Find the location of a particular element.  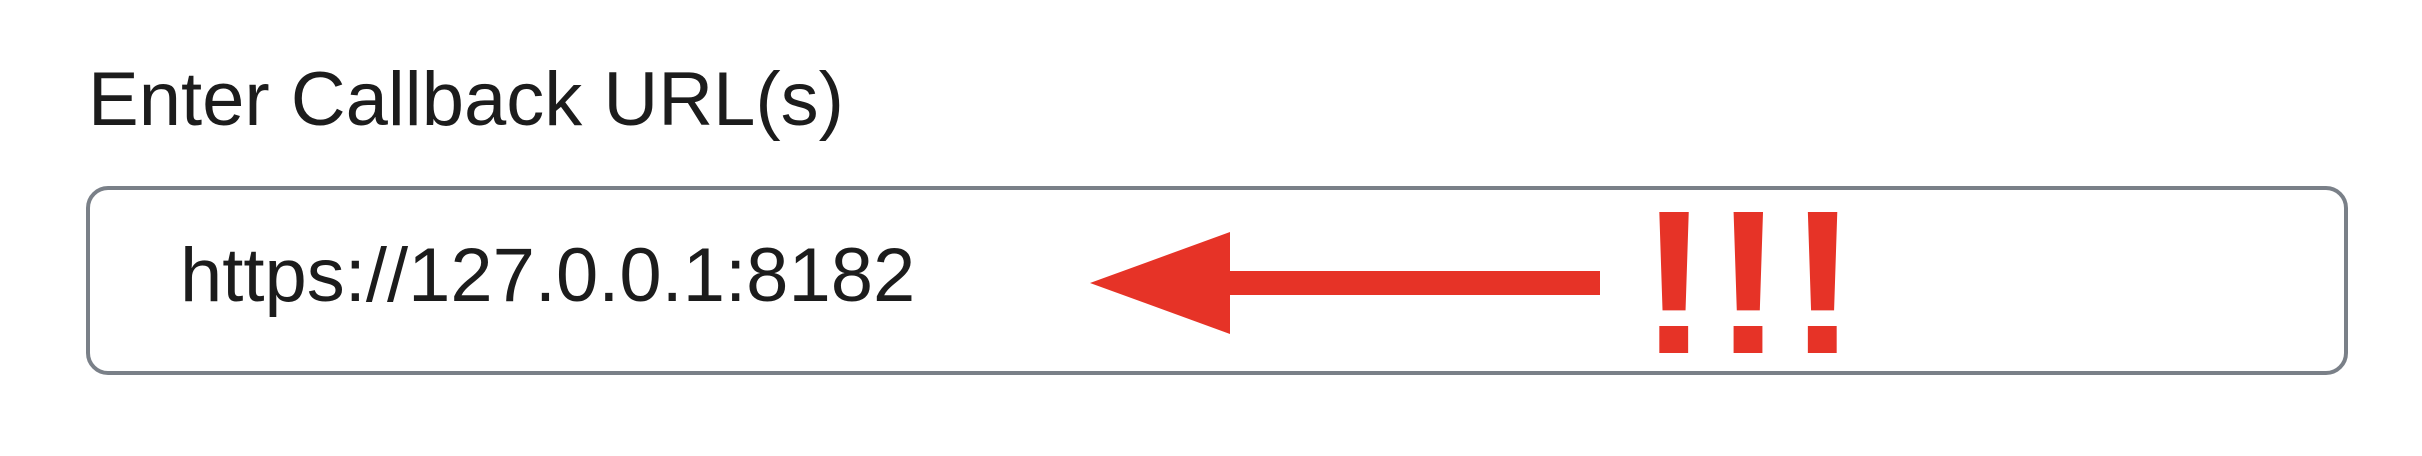

annotation-arrow-icon is located at coordinates (1345, 283).